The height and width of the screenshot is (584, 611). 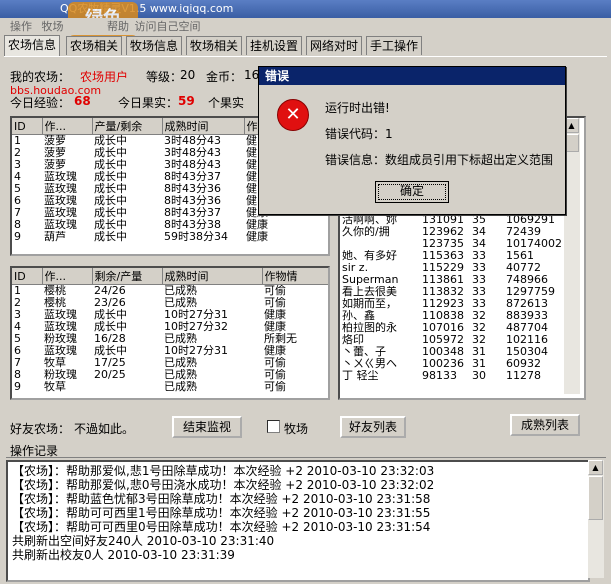 I want to click on tab-hangup-settings: 挂机设置, so click(x=274, y=45).